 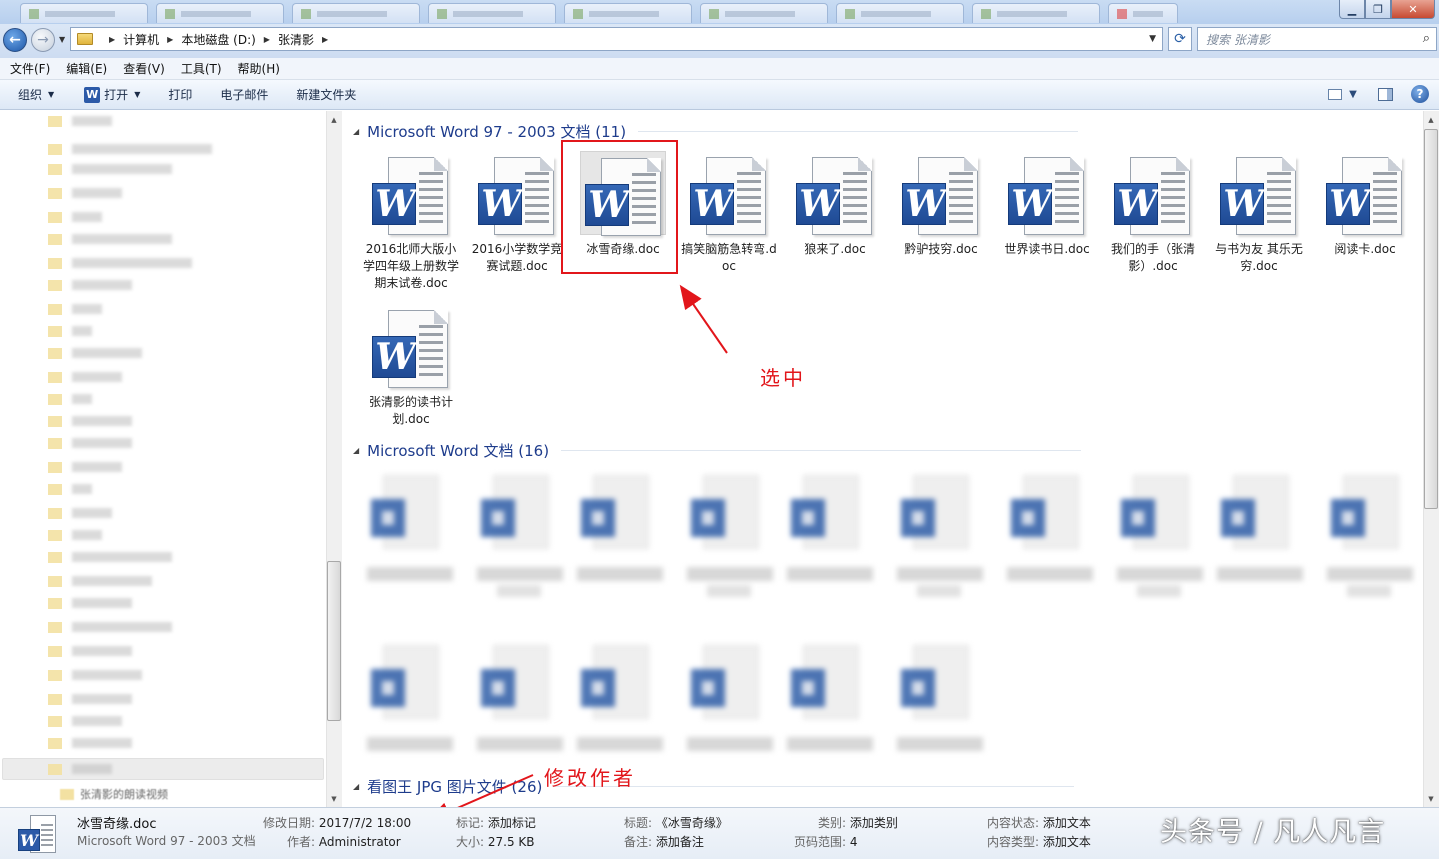 What do you see at coordinates (1153, 213) in the screenshot?
I see `file-item: W 我们的手（张清影）.doc` at bounding box center [1153, 213].